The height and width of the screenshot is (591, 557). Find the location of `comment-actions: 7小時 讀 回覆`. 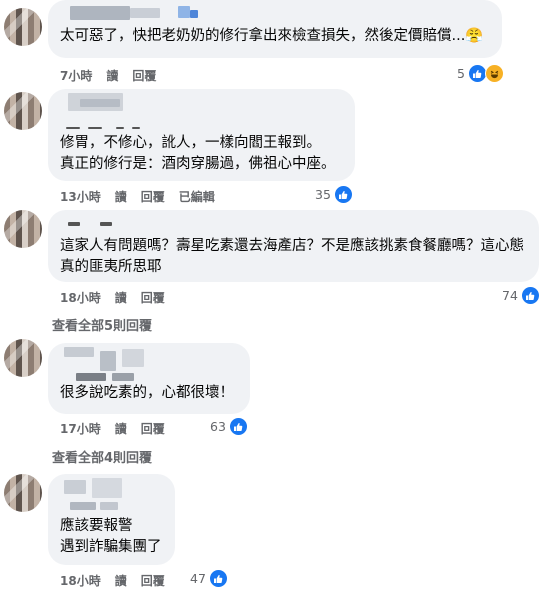

comment-actions: 7小時 讀 回覆 is located at coordinates (108, 75).